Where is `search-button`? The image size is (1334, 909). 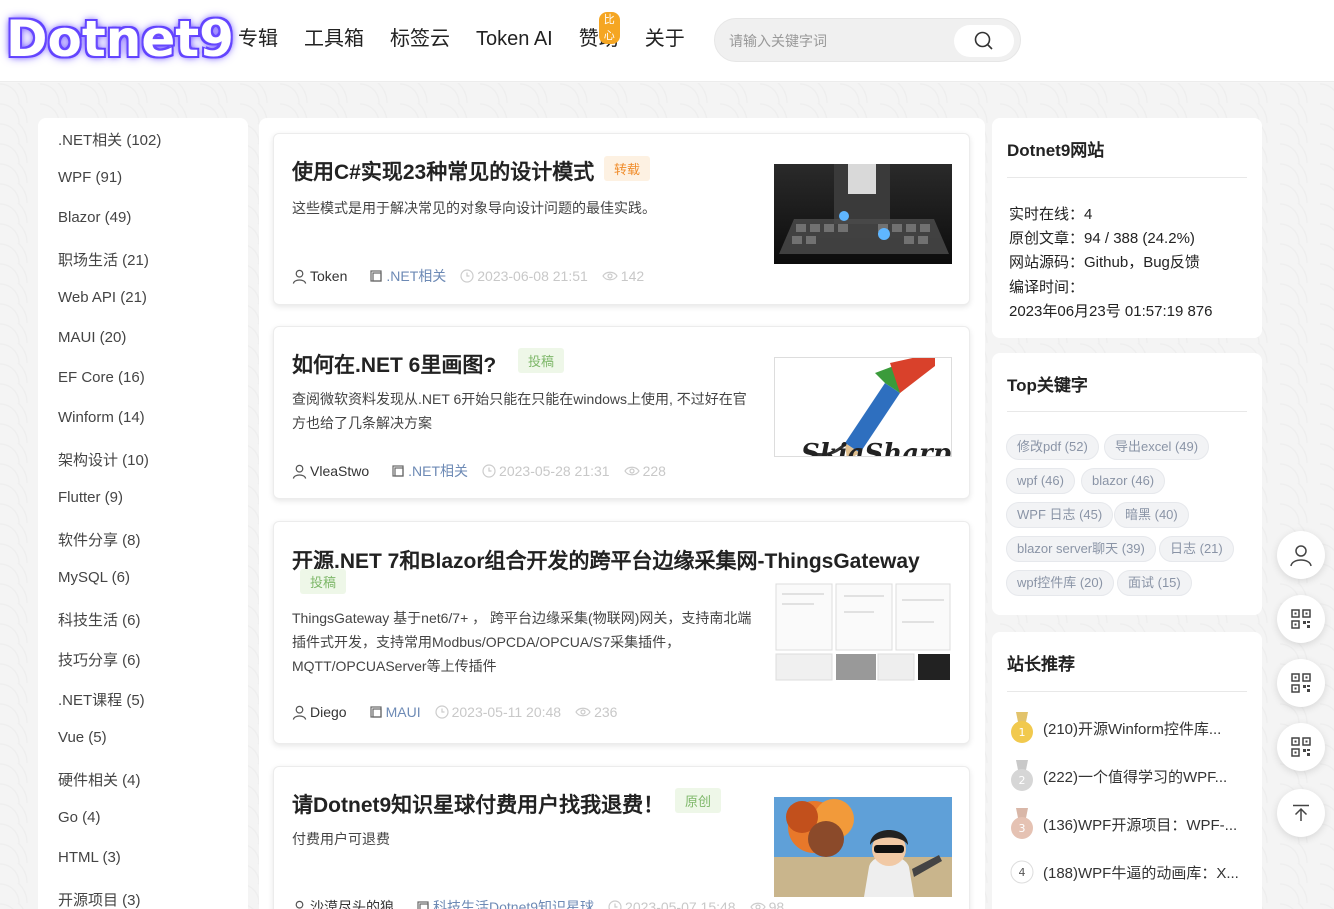 search-button is located at coordinates (984, 41).